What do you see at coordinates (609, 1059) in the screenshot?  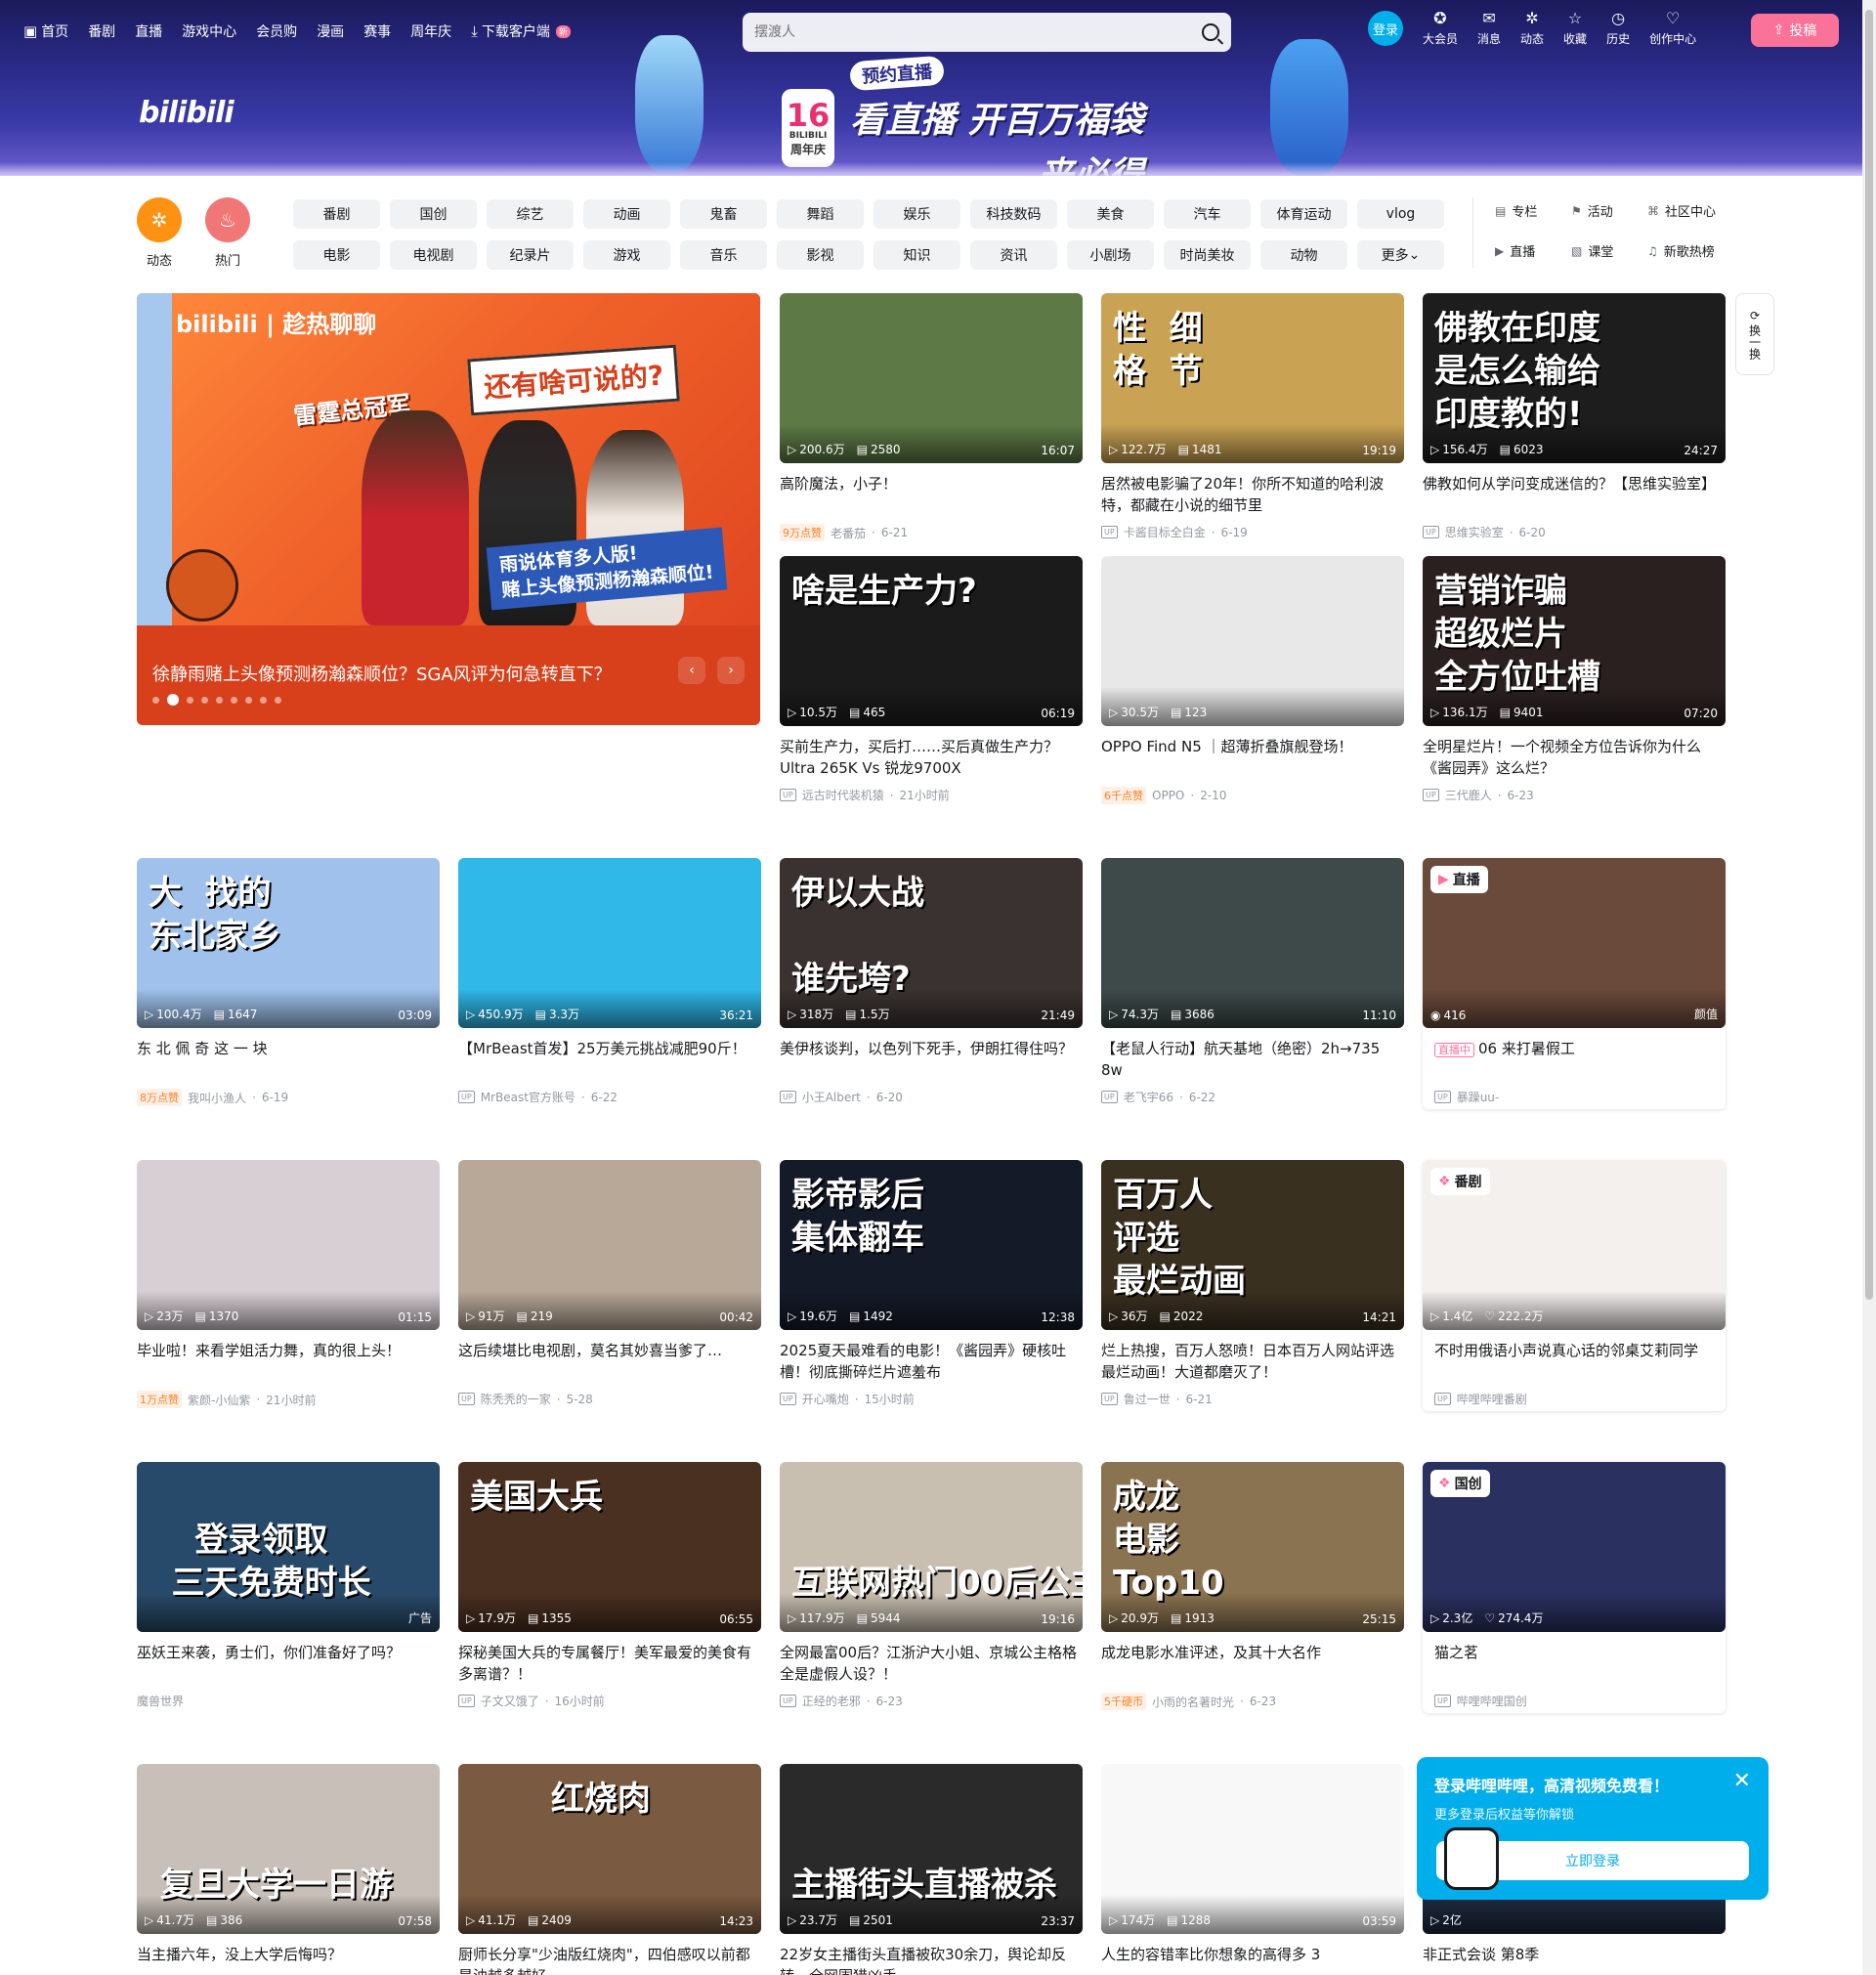 I see `video-title: 【MrBeast首发】25万美元挑战减肥90斤！` at bounding box center [609, 1059].